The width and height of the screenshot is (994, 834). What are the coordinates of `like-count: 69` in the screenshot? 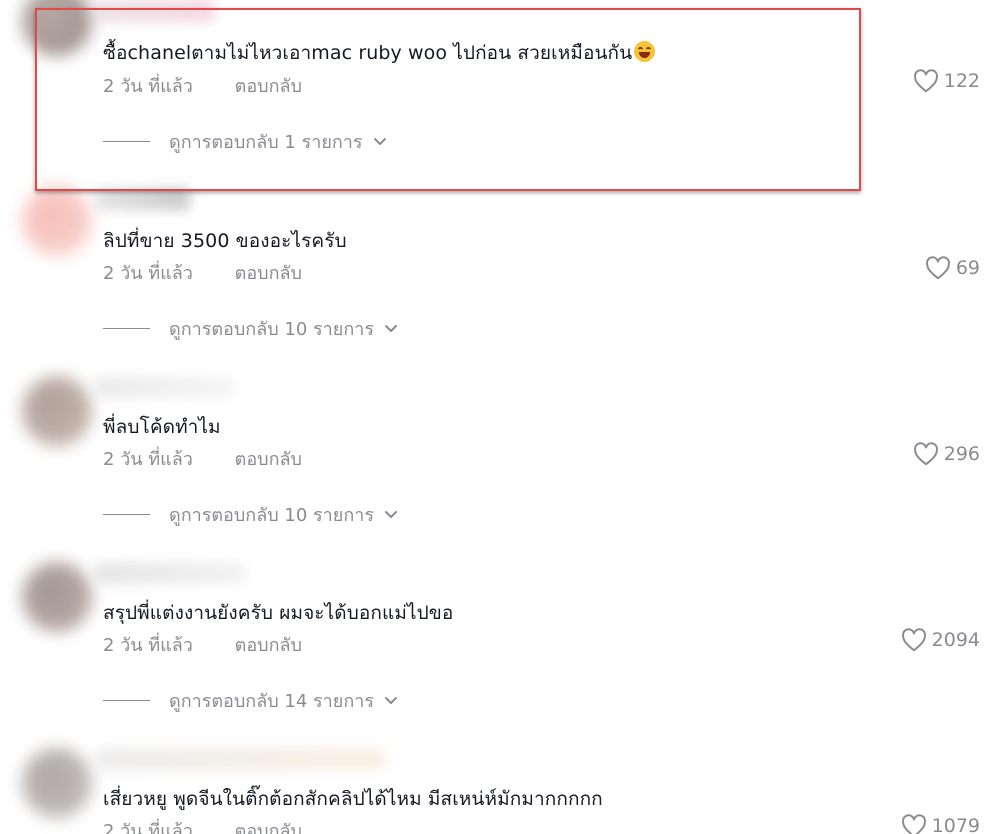 It's located at (967, 268).